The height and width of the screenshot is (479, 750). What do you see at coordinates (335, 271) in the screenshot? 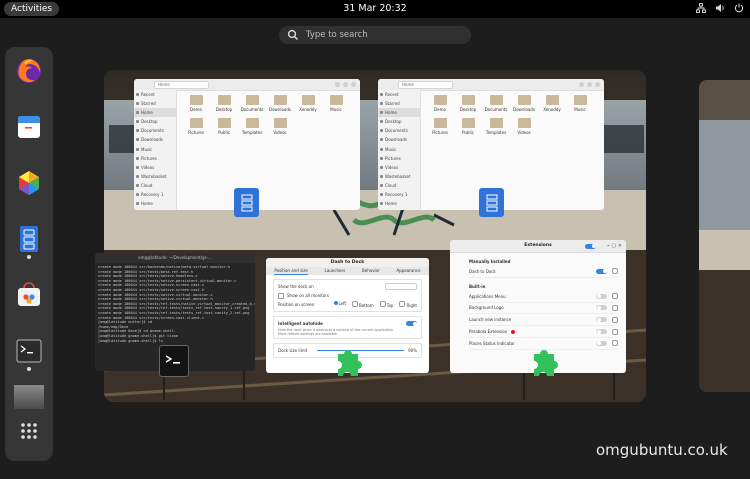
I see `tab-launchers: Launchers` at bounding box center [335, 271].